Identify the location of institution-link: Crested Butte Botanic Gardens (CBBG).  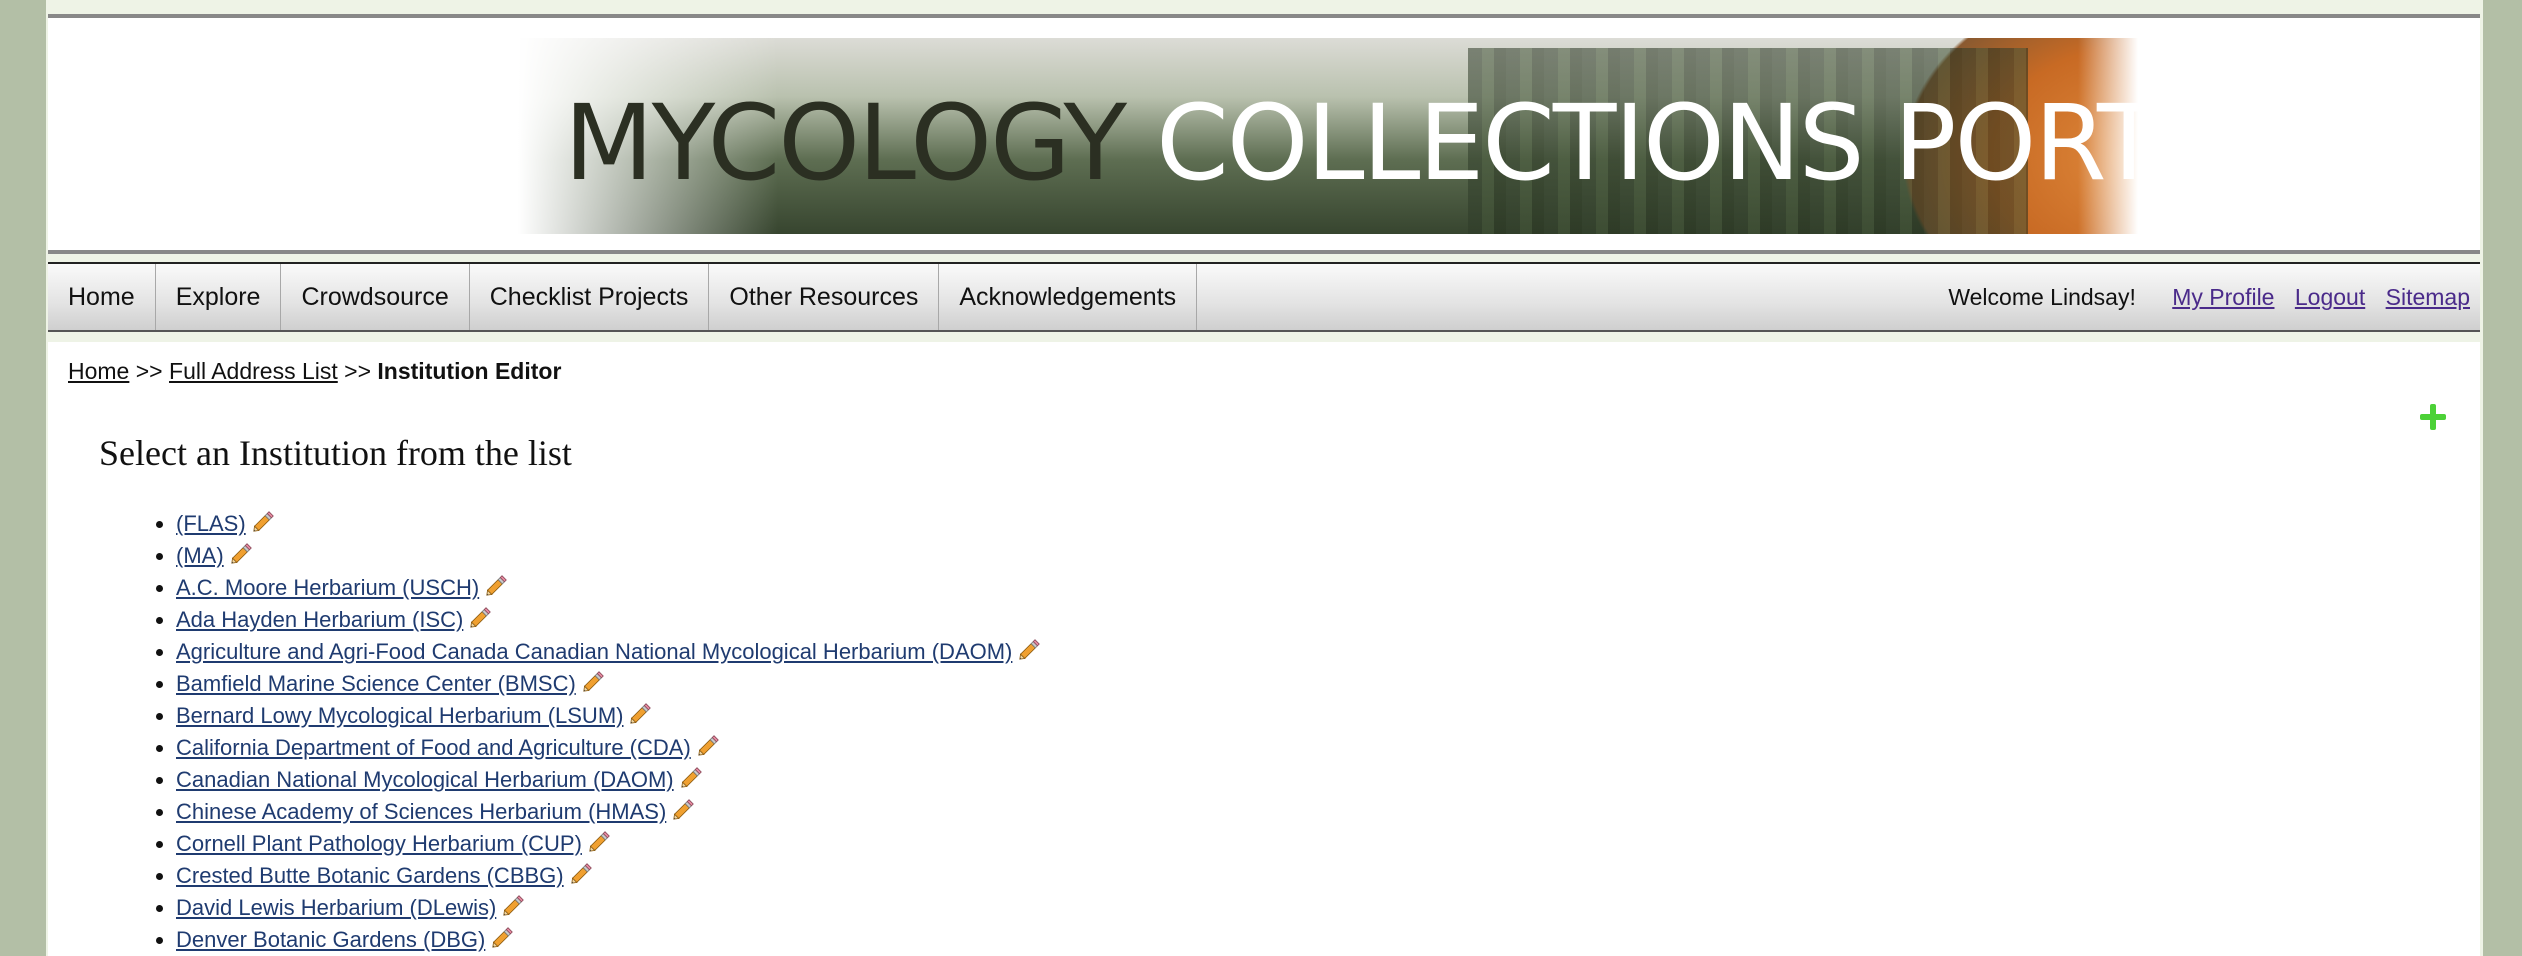
(370, 875).